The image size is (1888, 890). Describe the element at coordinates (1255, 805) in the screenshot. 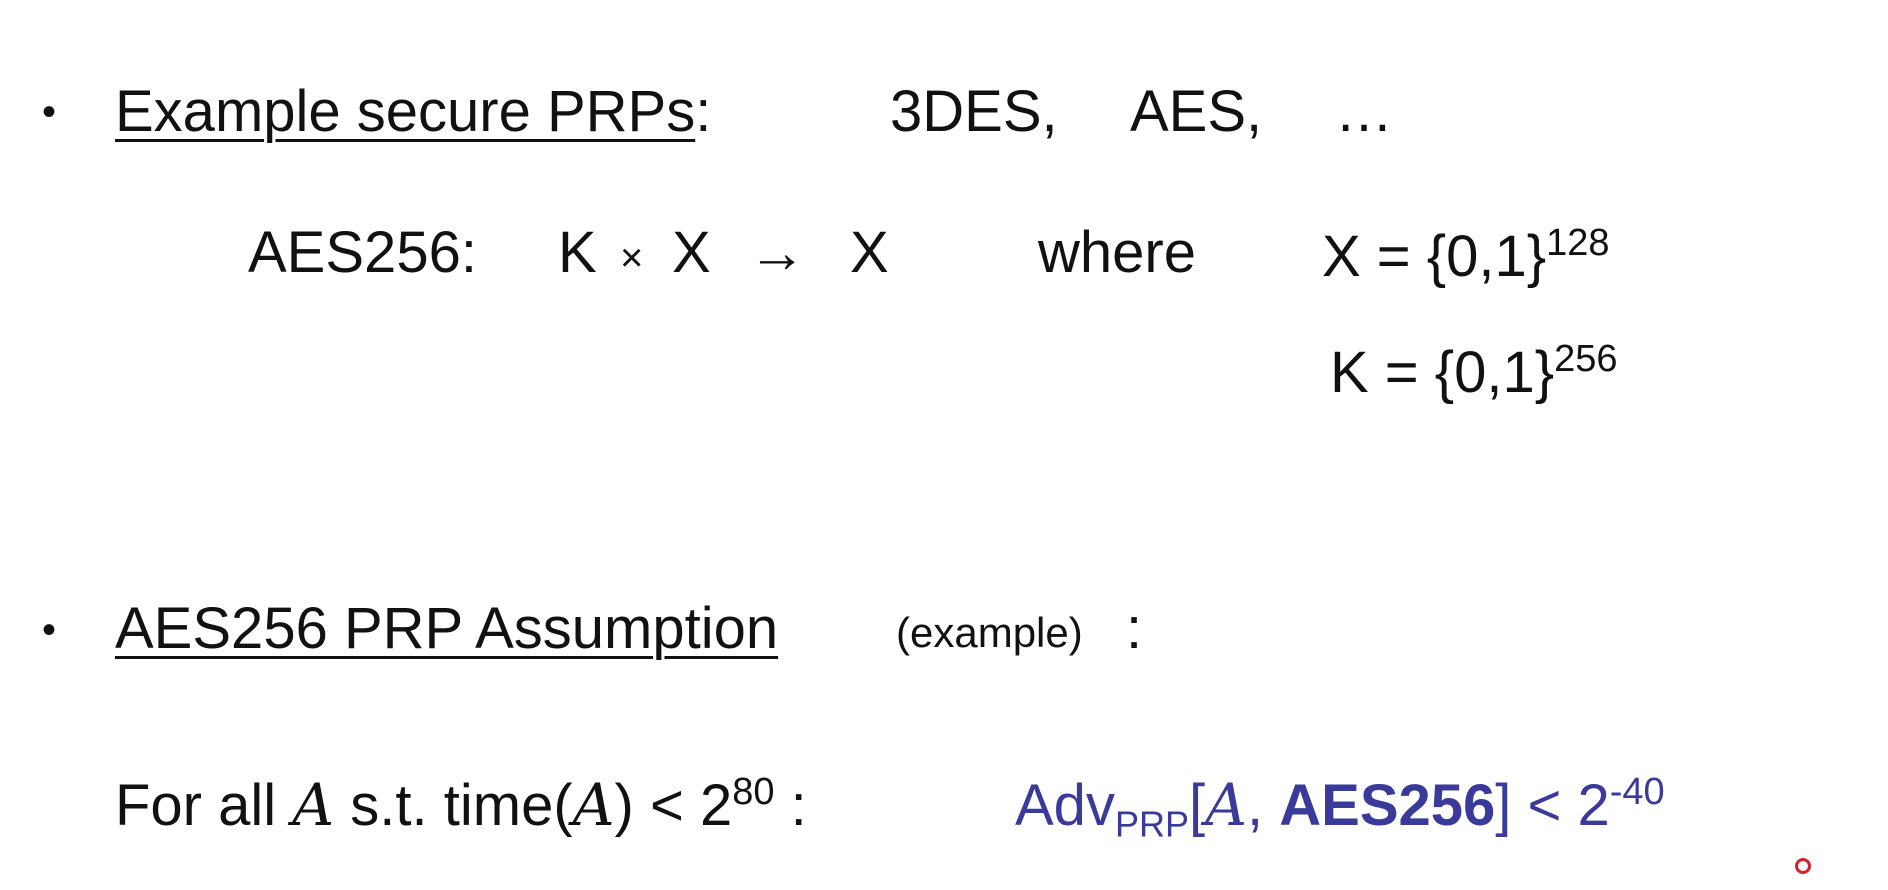

I see `comma: ,` at that location.